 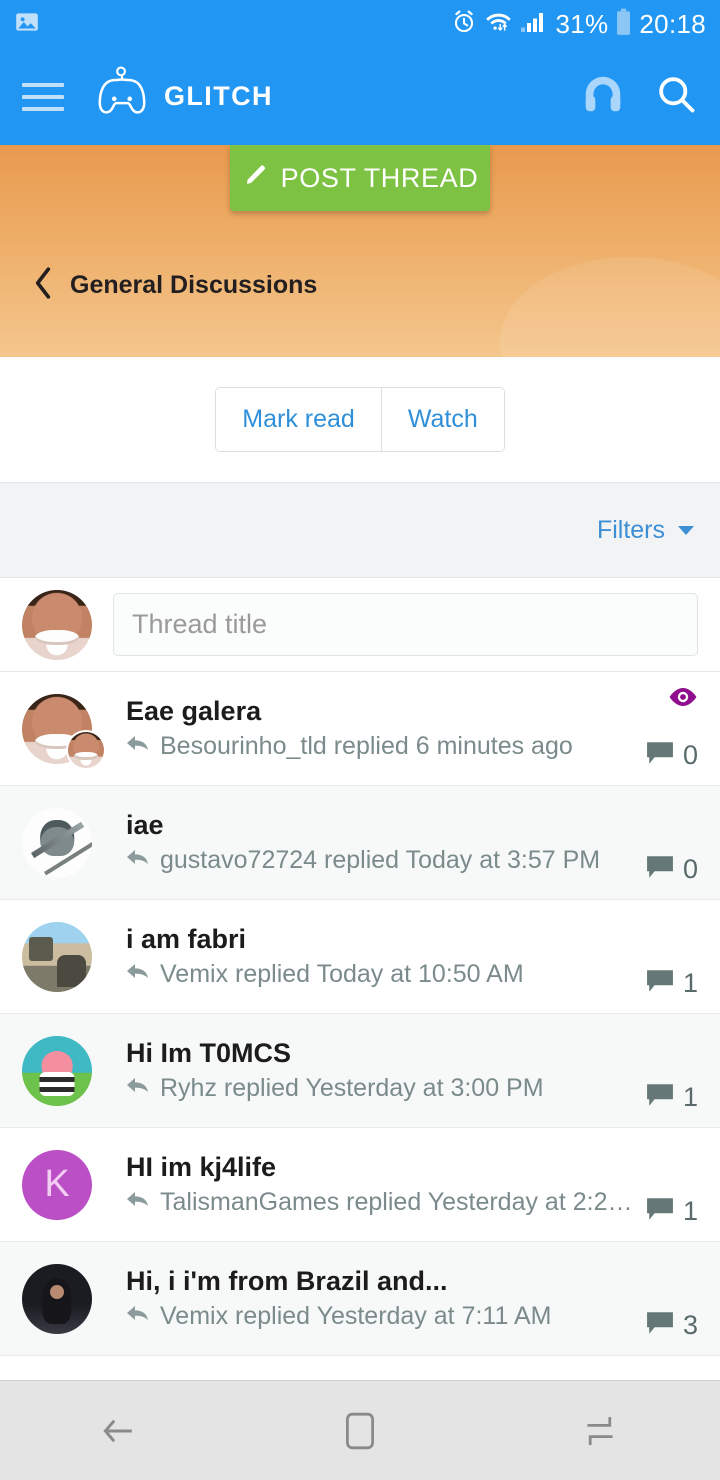 I want to click on image-icon, so click(x=27, y=24).